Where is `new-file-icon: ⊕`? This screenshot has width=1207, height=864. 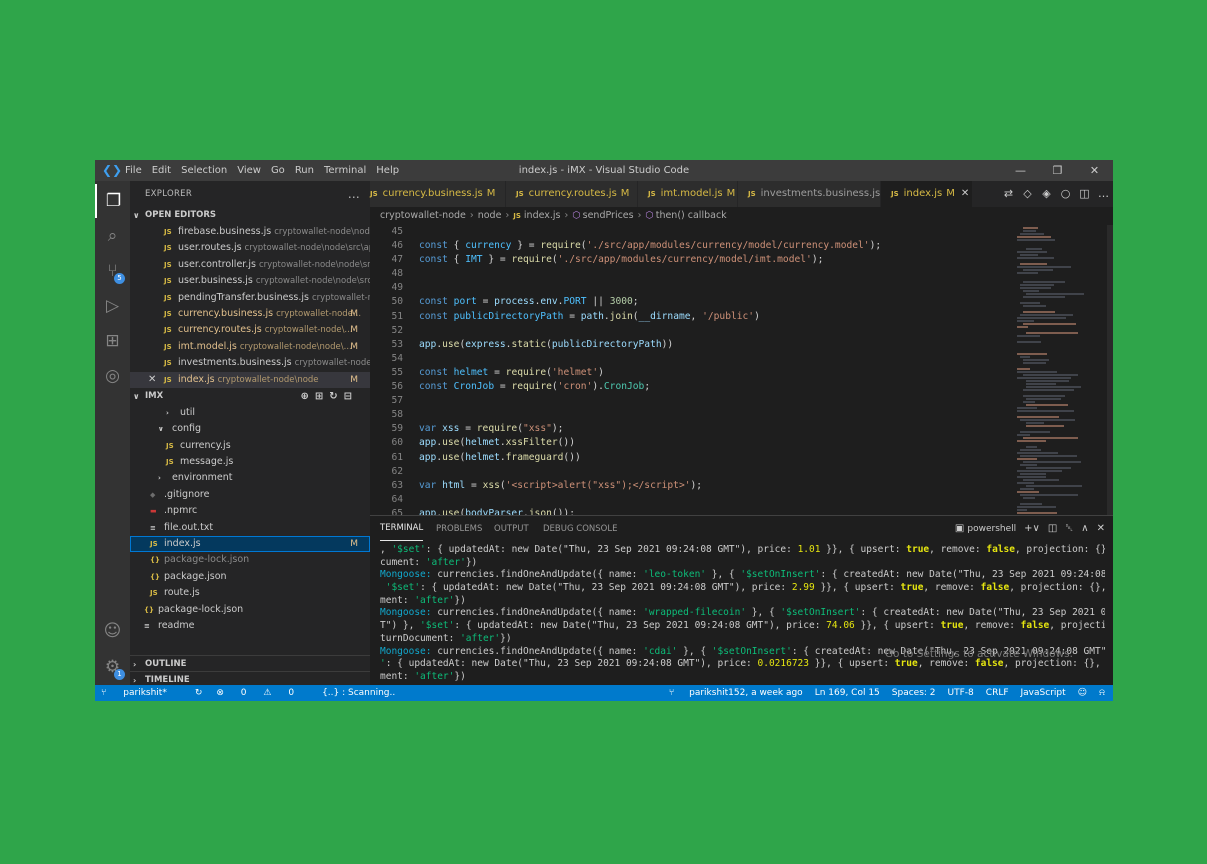
new-file-icon: ⊕ is located at coordinates (307, 396).